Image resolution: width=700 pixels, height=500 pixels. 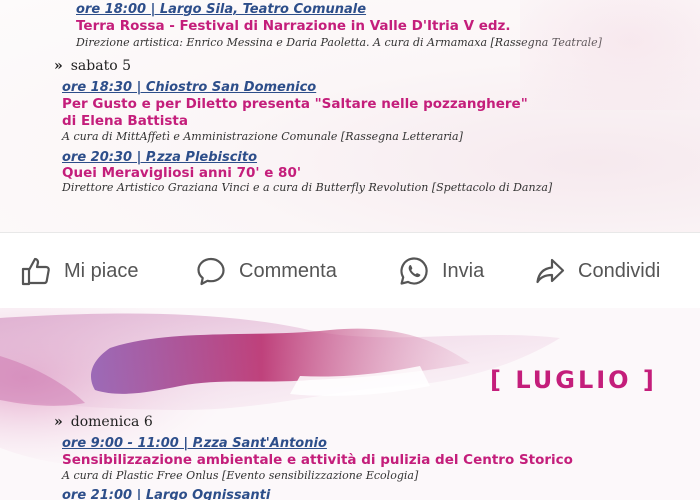 What do you see at coordinates (573, 380) in the screenshot?
I see `month-heading: [ LUGLIO ]` at bounding box center [573, 380].